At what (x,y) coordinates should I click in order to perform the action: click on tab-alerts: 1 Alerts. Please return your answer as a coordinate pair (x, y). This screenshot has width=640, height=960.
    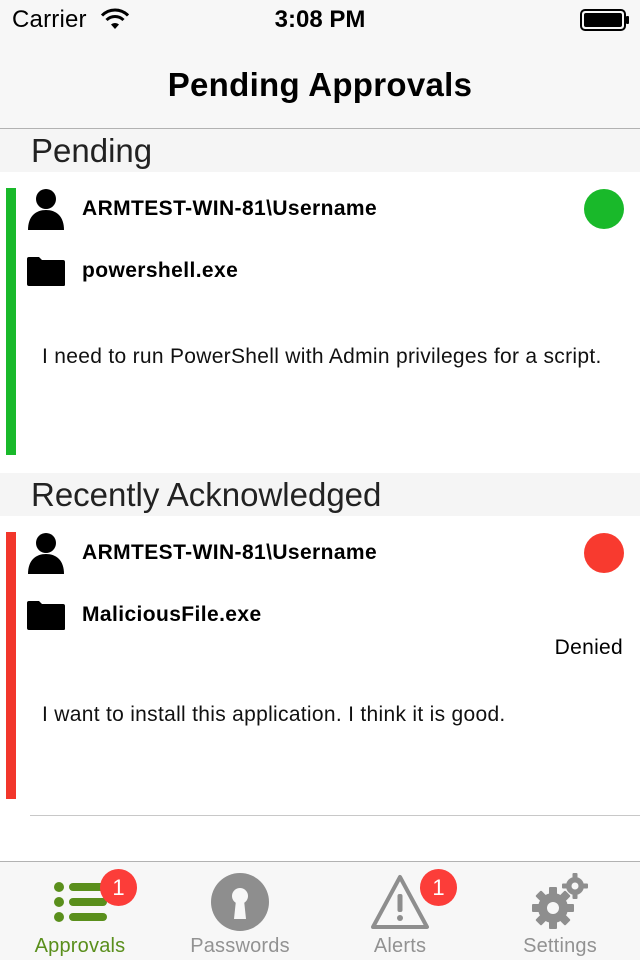
    Looking at the image, I should click on (400, 911).